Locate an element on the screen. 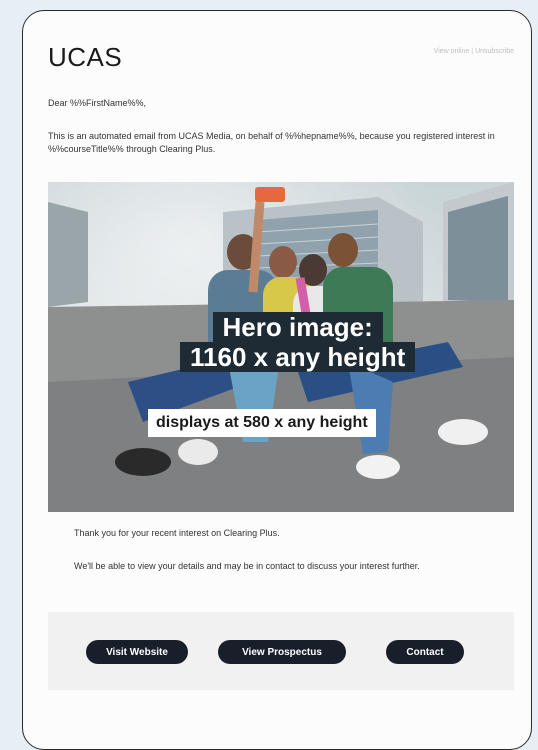 This screenshot has height=750, width=538. top-links: View online | Unsubscribe is located at coordinates (474, 51).